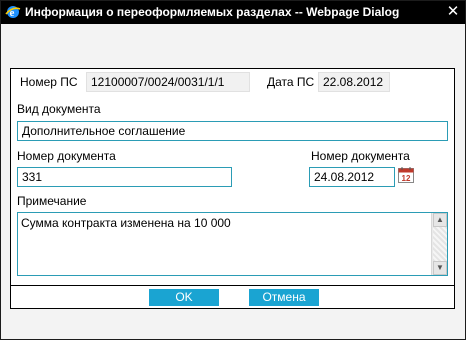 The width and height of the screenshot is (466, 340). What do you see at coordinates (232, 297) in the screenshot?
I see `button-bar: OK Отмена` at bounding box center [232, 297].